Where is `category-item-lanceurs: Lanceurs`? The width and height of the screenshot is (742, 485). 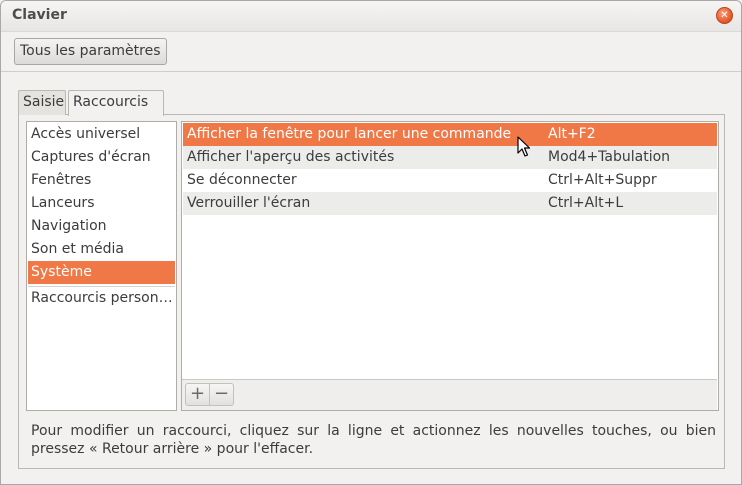
category-item-lanceurs: Lanceurs is located at coordinates (101, 203).